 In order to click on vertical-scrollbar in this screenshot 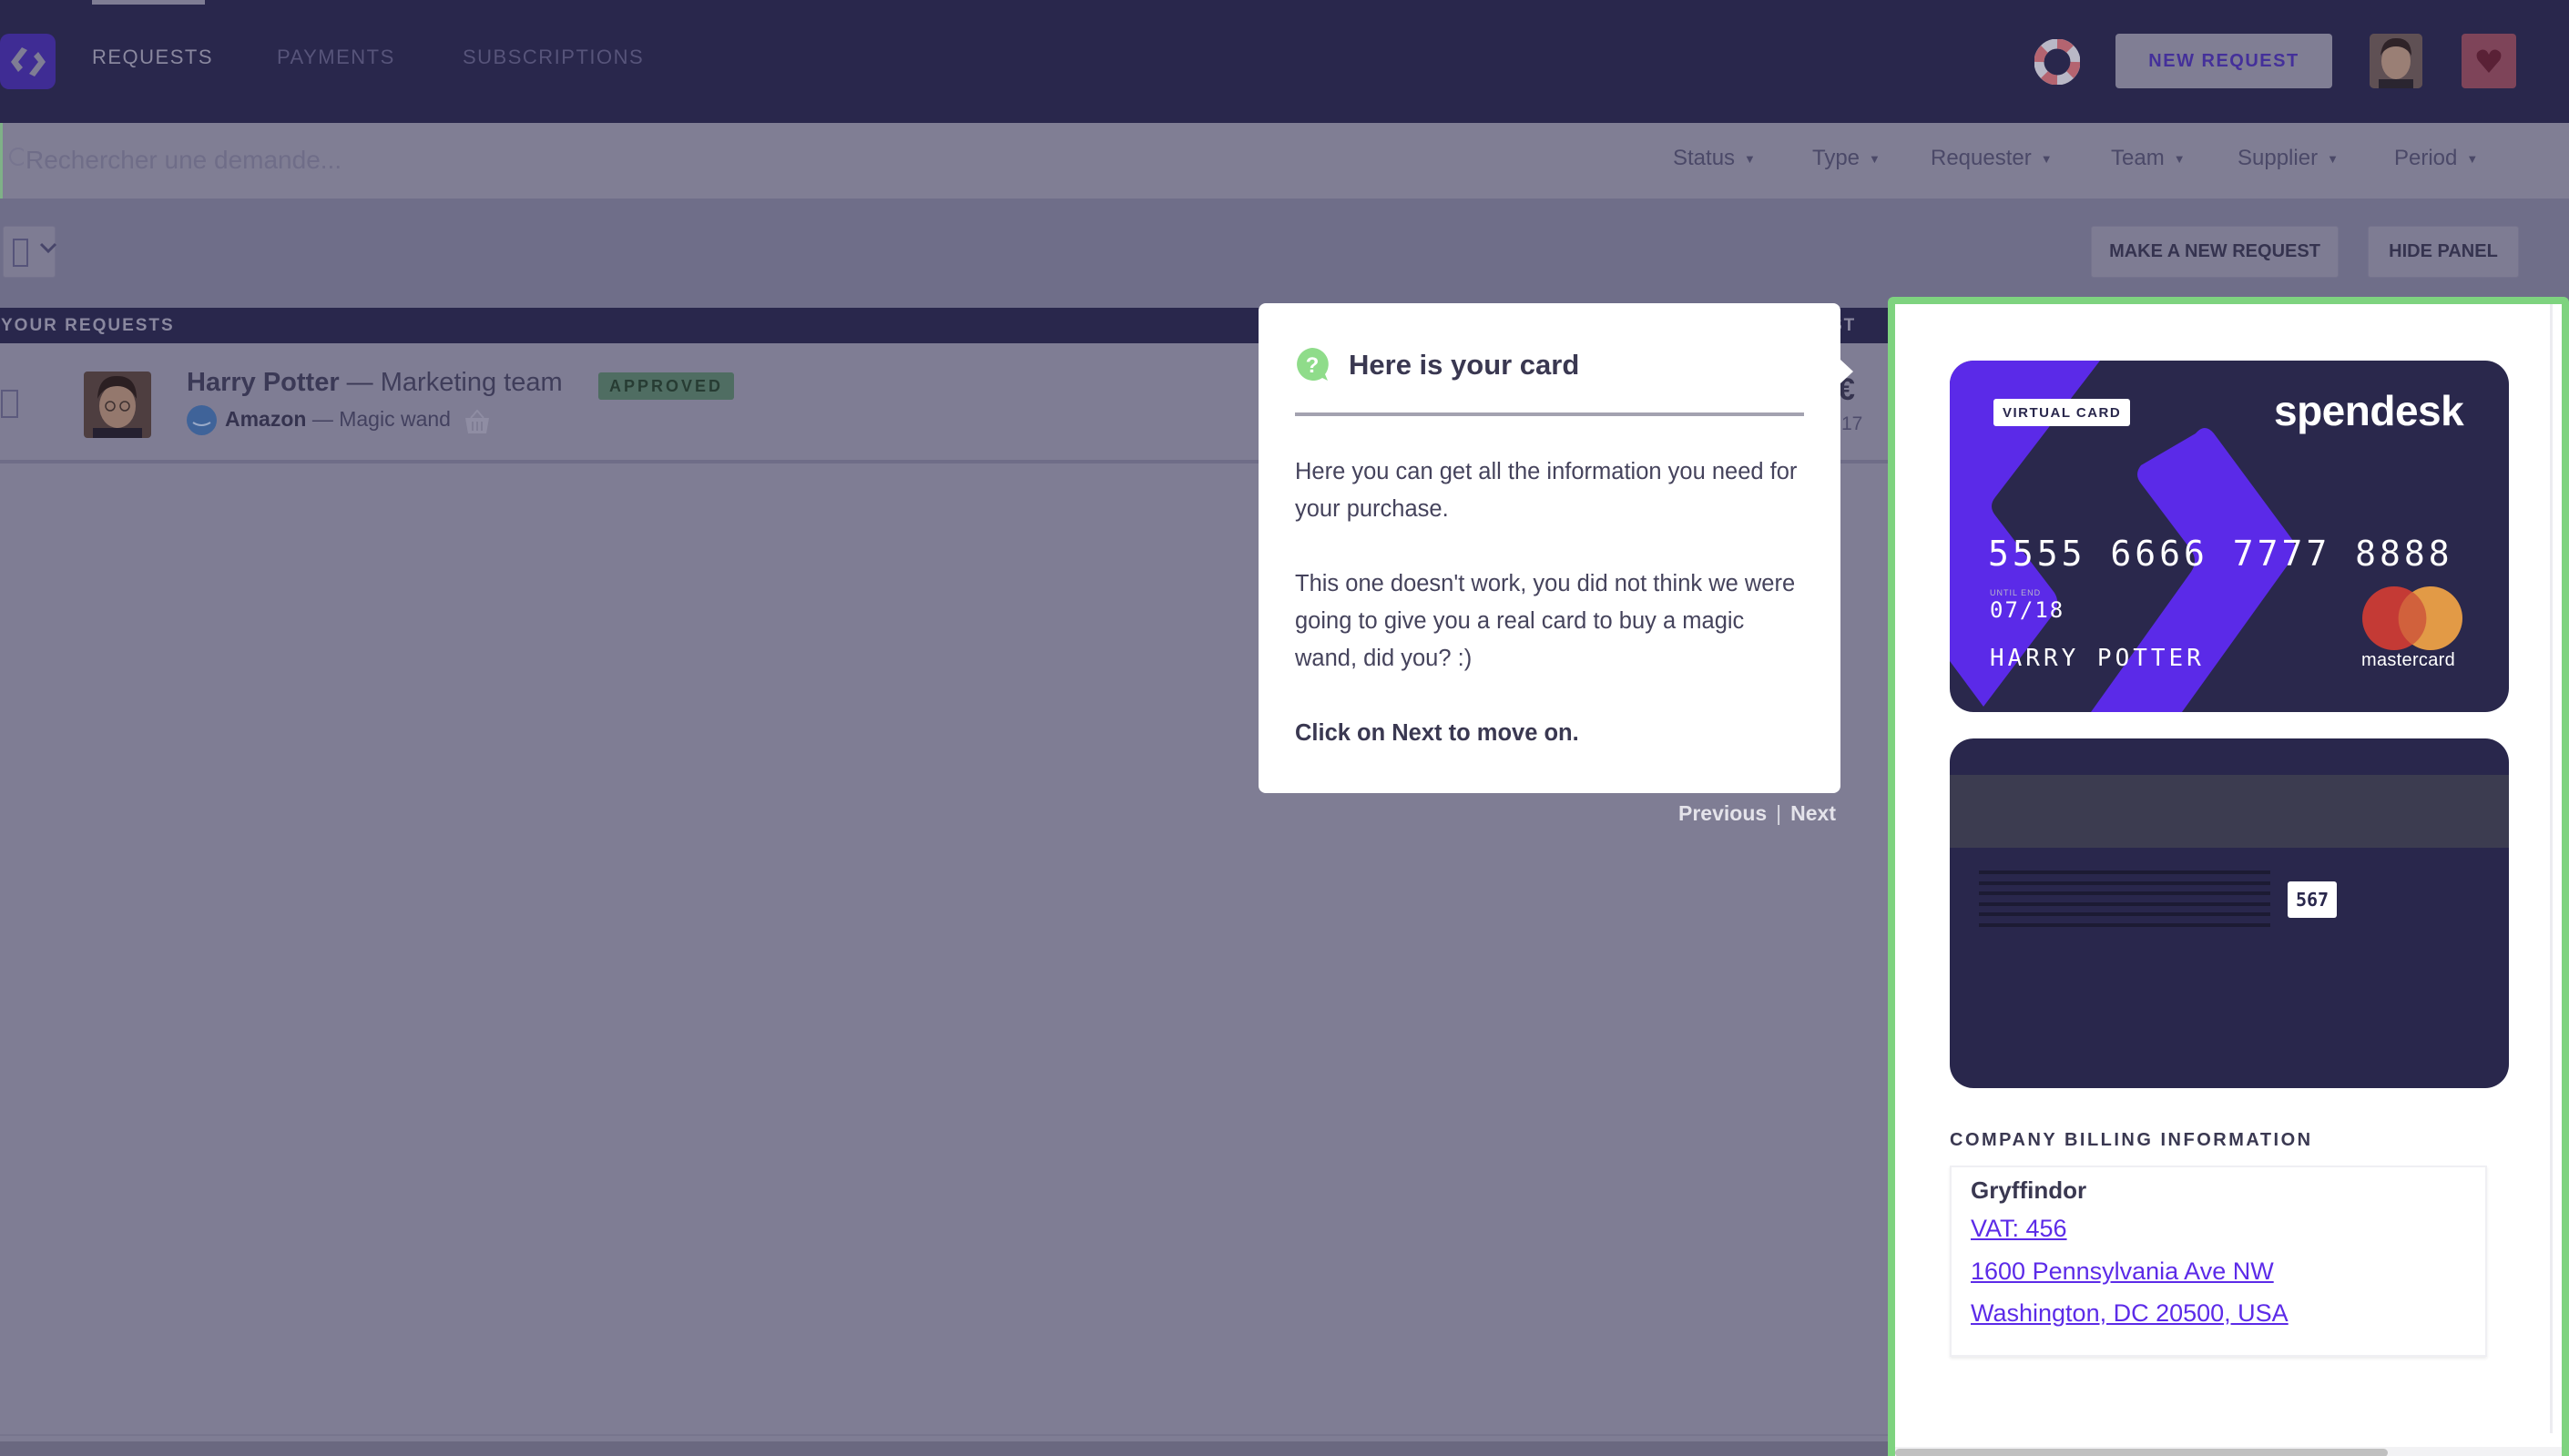, I will do `click(2551, 868)`.